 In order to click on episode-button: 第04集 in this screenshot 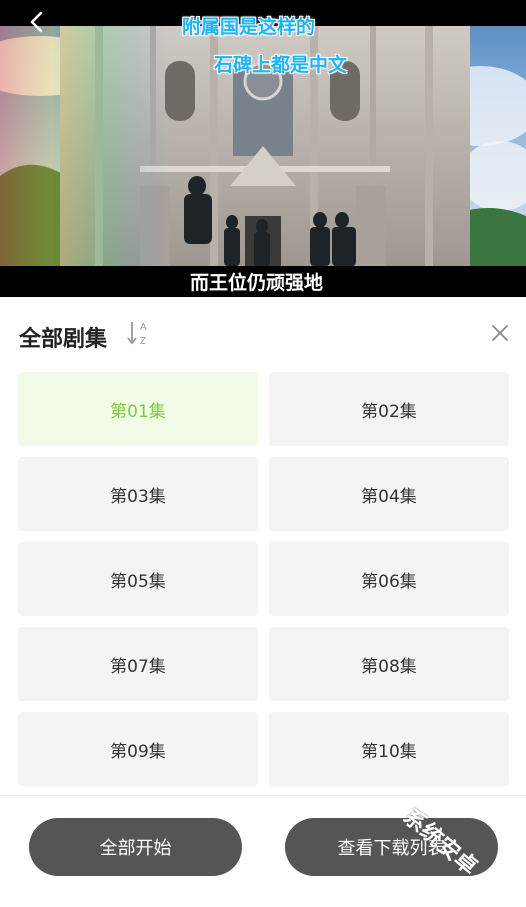, I will do `click(389, 494)`.